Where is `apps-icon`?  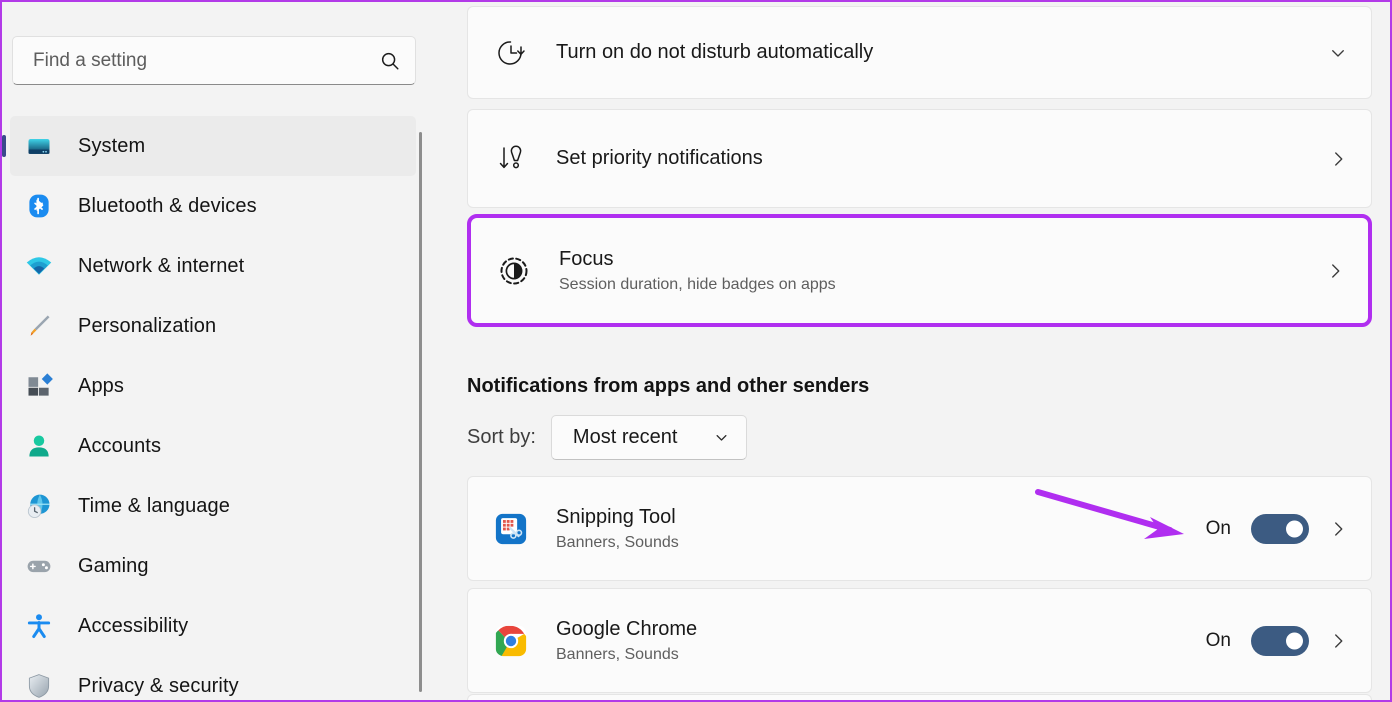 apps-icon is located at coordinates (39, 386).